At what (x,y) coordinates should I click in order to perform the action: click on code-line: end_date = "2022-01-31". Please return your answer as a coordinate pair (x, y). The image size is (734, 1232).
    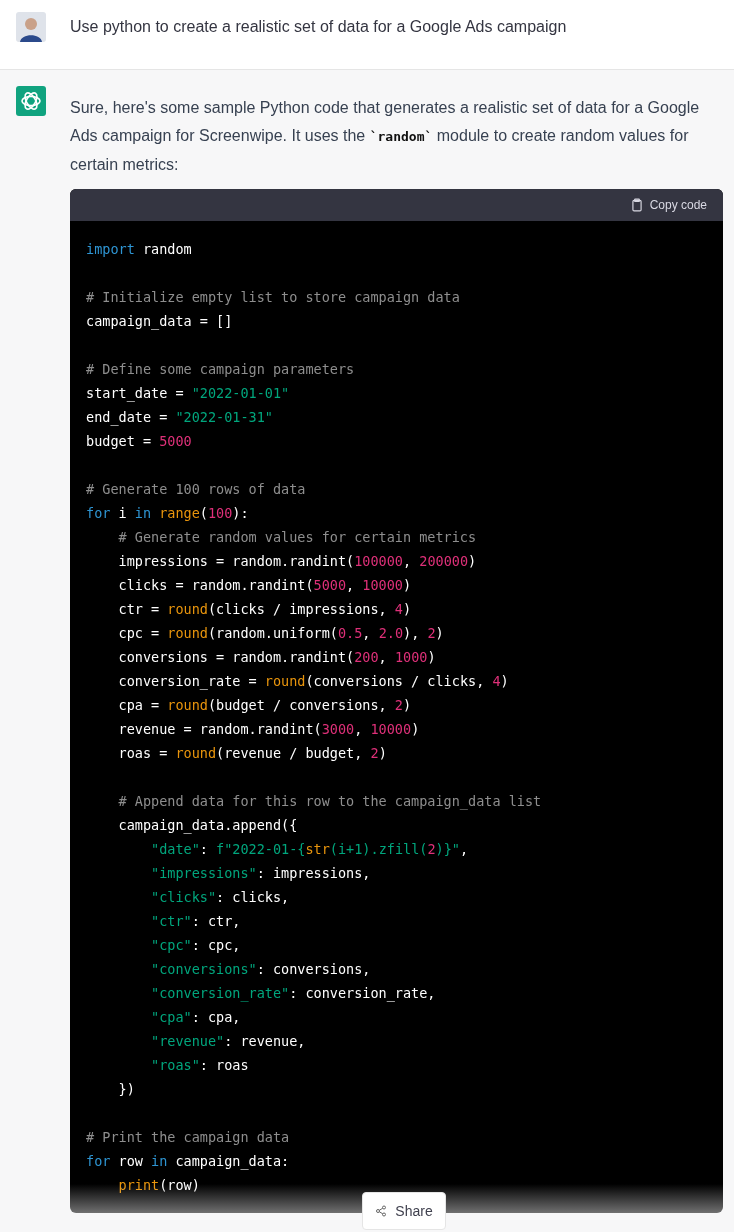
    Looking at the image, I should click on (180, 418).